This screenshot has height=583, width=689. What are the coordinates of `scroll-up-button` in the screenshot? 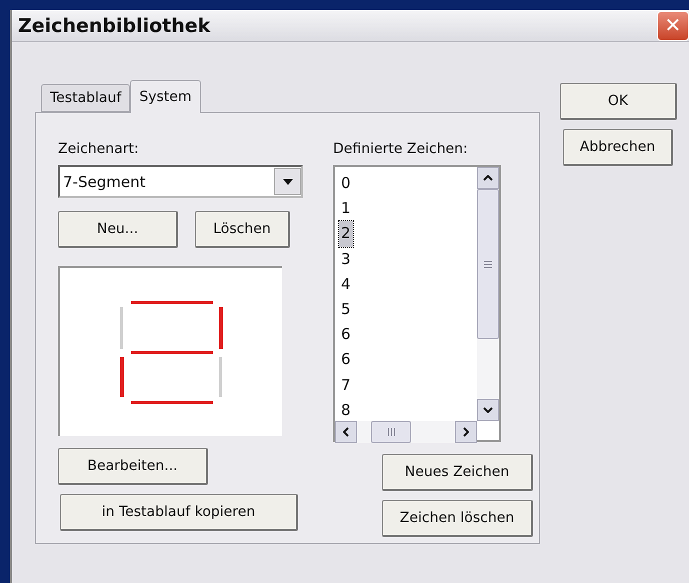 It's located at (488, 178).